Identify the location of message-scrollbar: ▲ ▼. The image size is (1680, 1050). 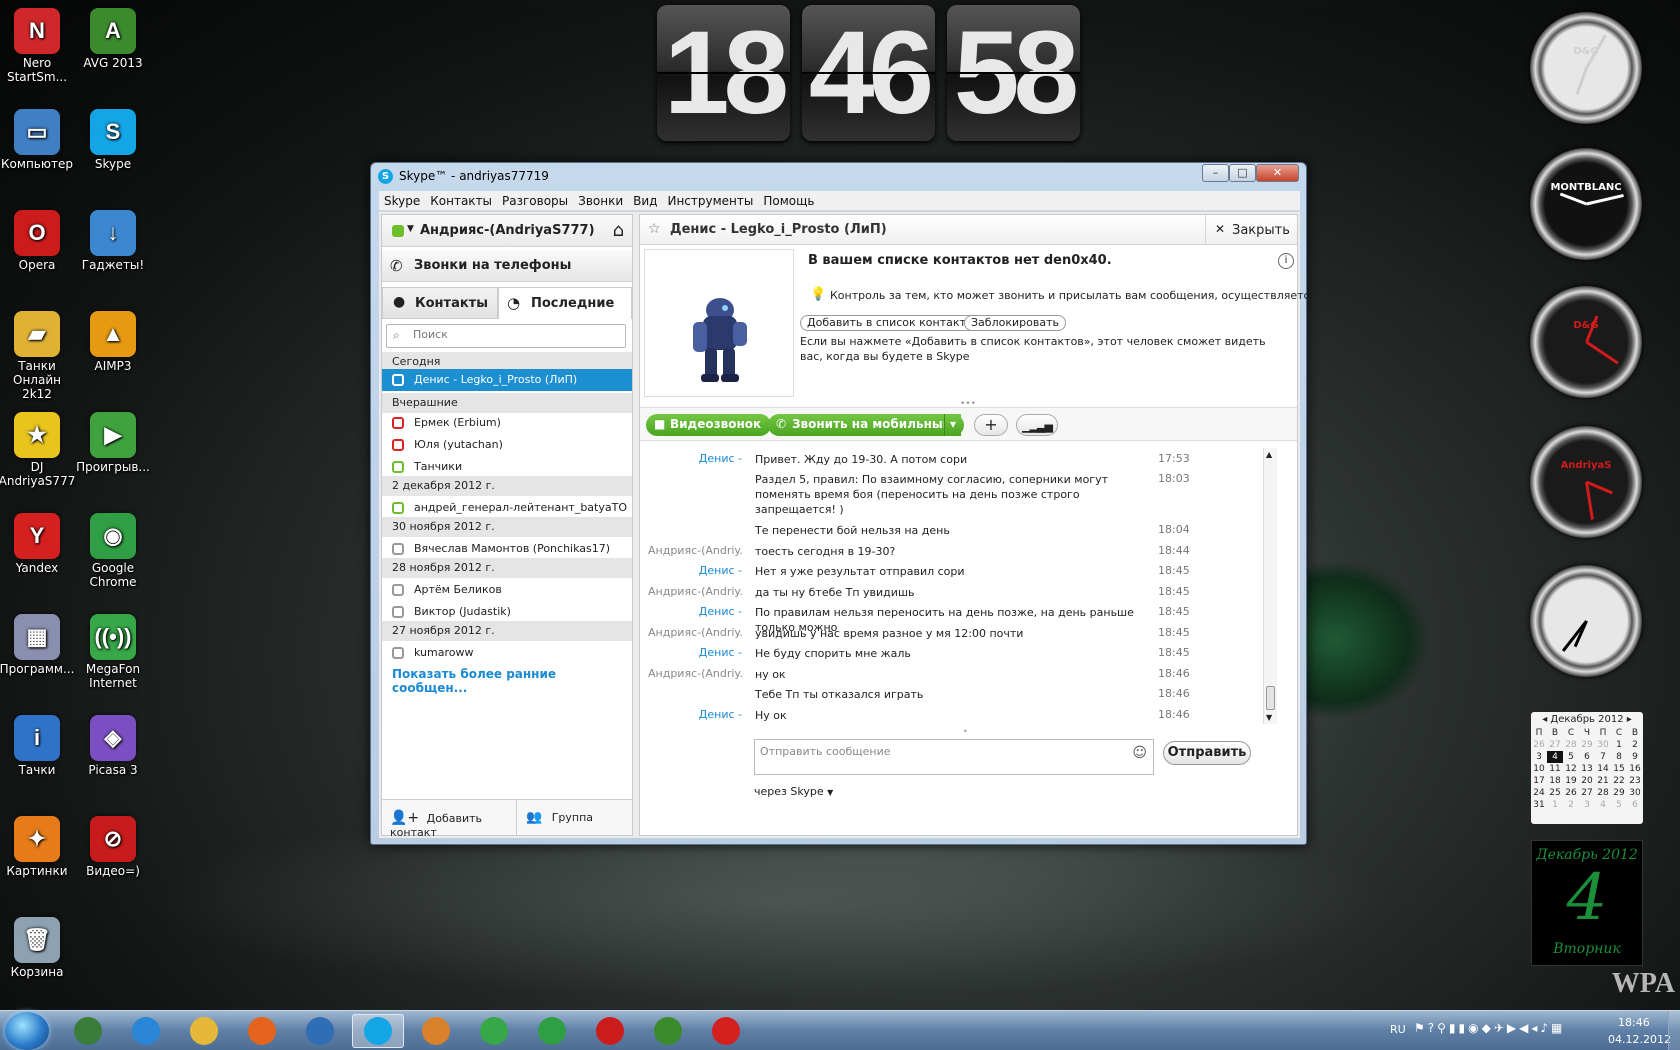
(1270, 586).